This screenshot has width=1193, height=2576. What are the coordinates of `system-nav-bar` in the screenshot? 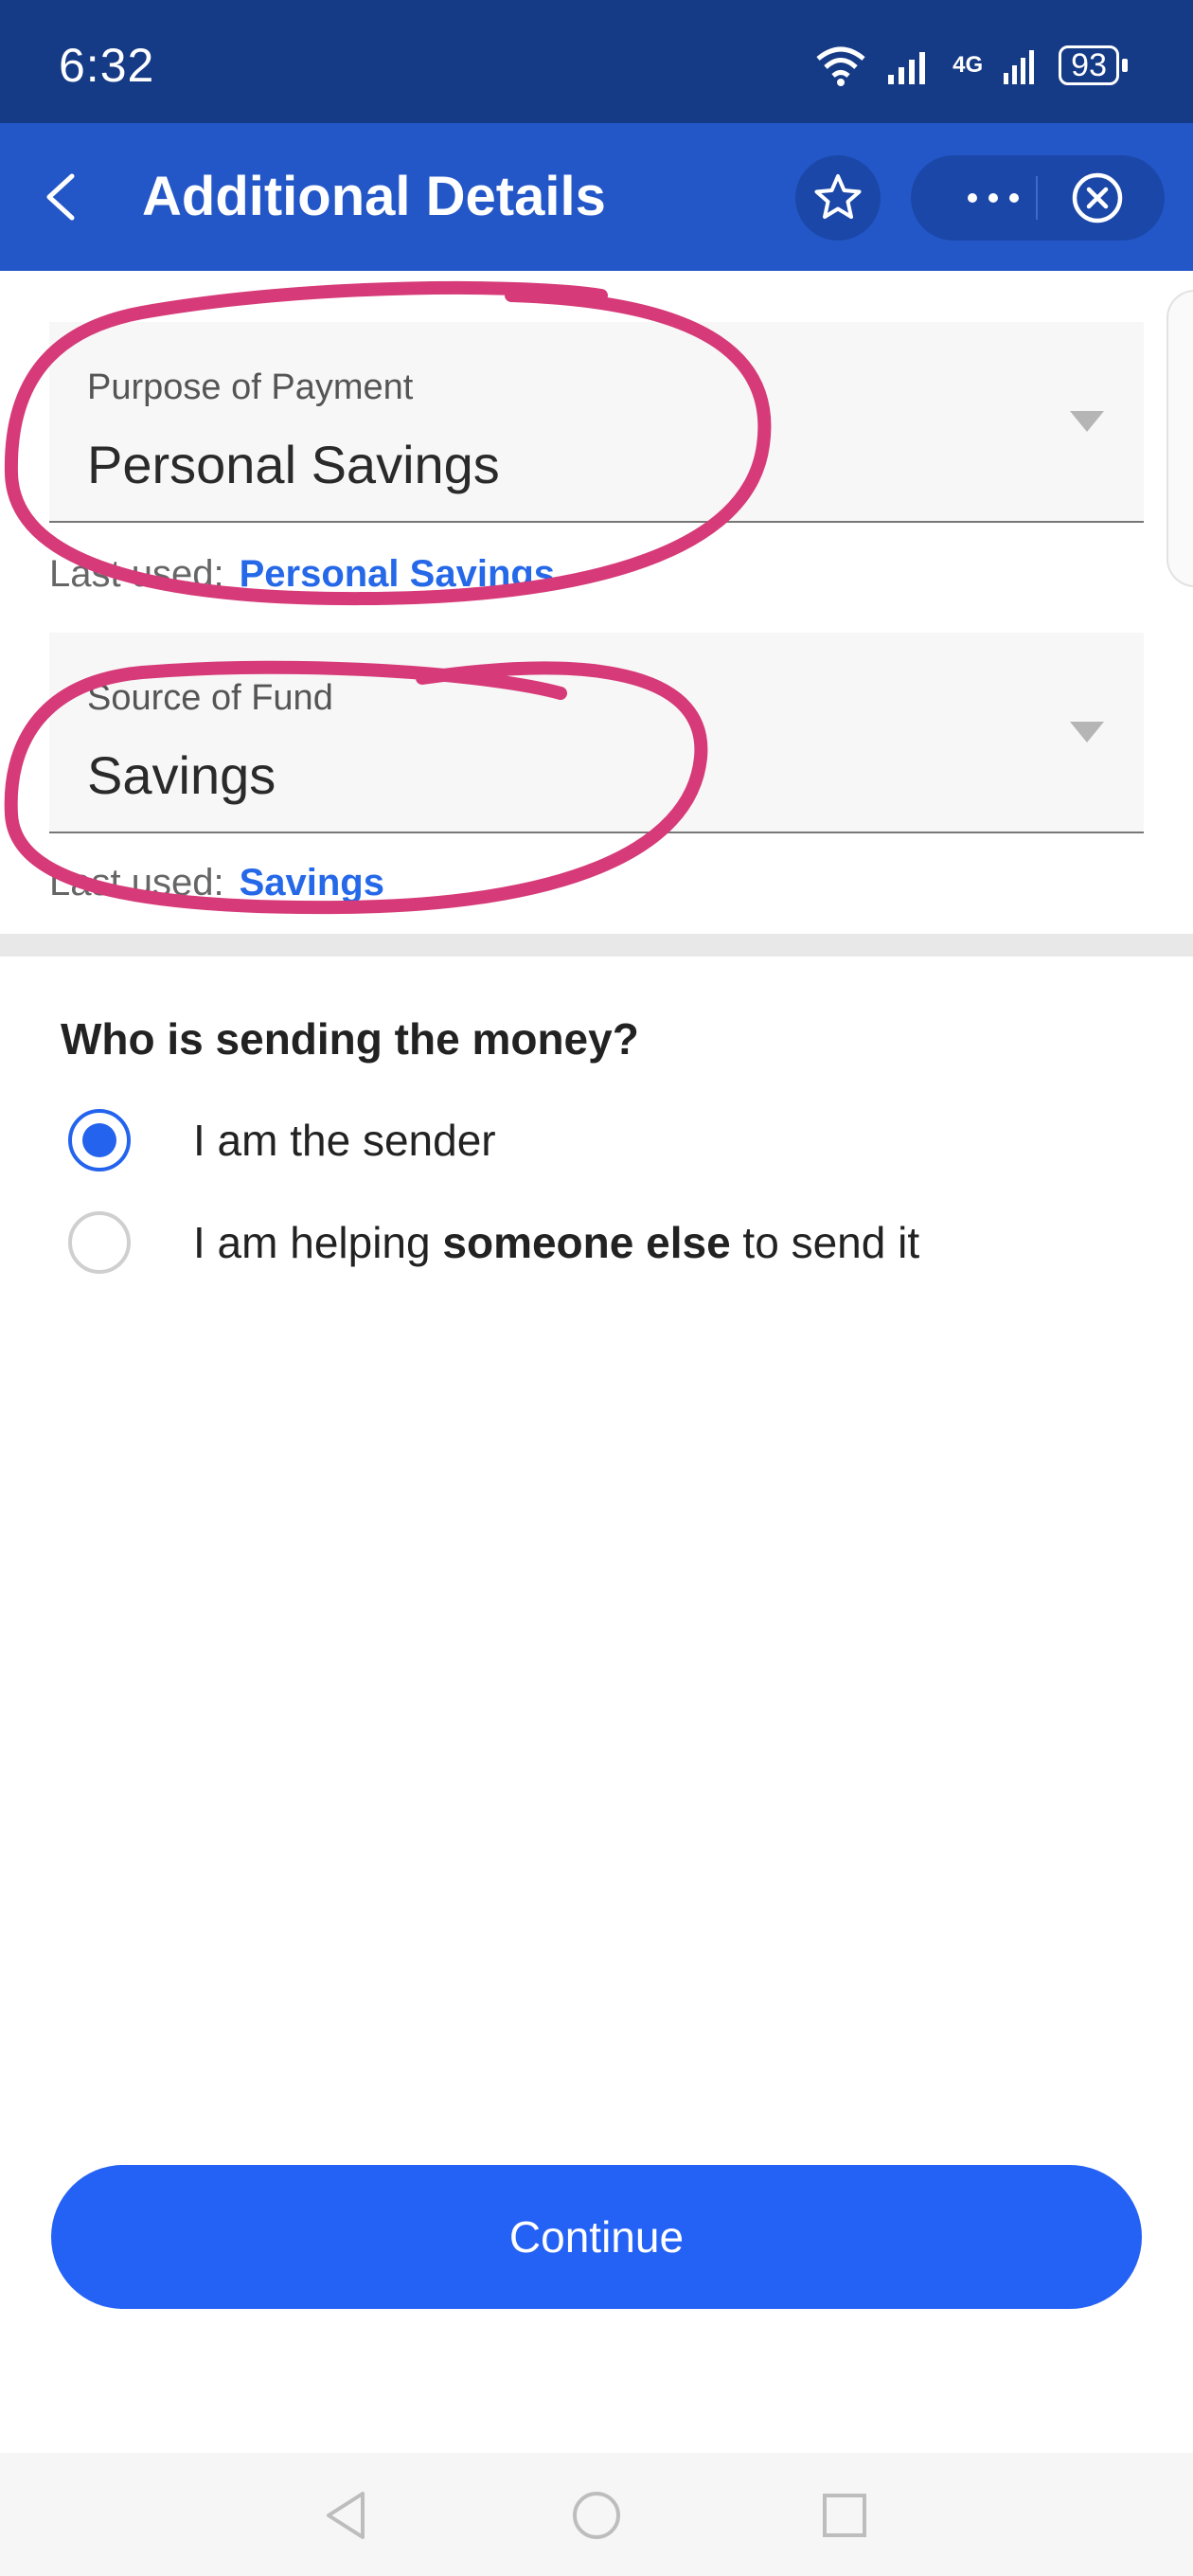 It's located at (596, 2514).